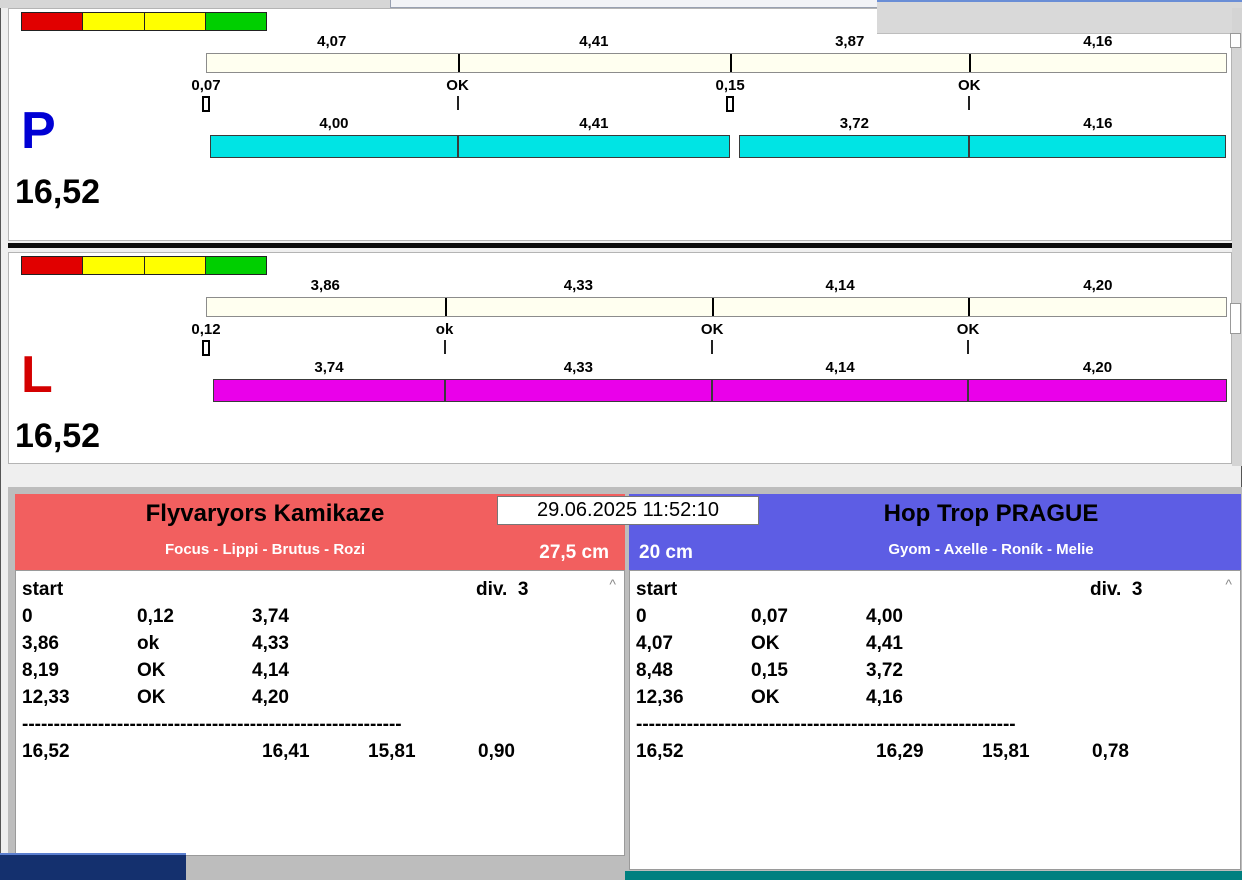  I want to click on cell-time: 4,00, so click(884, 616).